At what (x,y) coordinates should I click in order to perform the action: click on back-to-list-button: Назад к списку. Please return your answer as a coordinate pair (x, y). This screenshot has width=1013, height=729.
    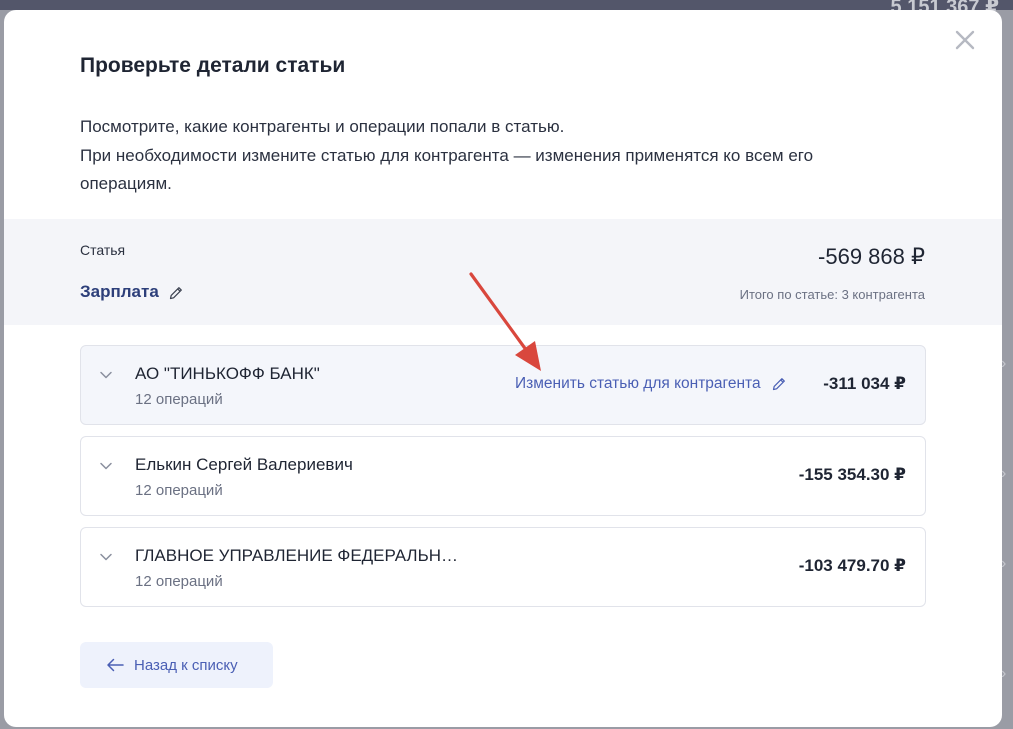
    Looking at the image, I should click on (176, 665).